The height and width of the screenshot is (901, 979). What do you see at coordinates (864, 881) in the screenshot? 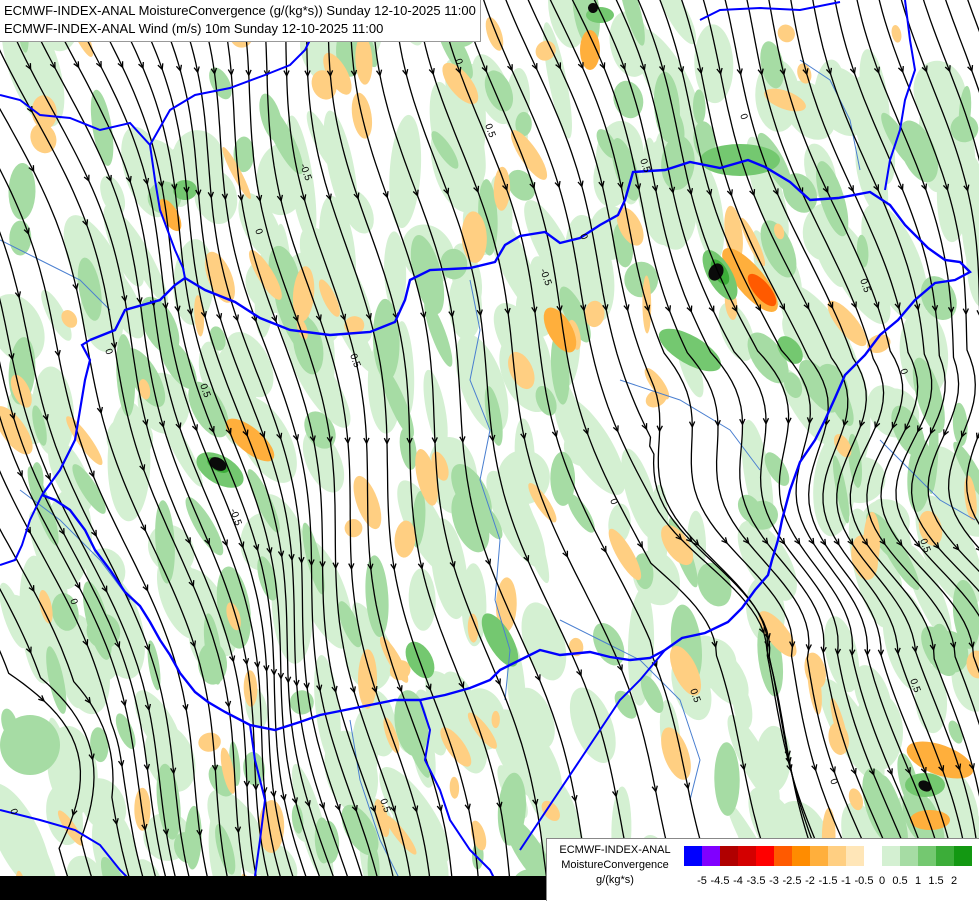
I see `legend-tick-label: -0.5` at bounding box center [864, 881].